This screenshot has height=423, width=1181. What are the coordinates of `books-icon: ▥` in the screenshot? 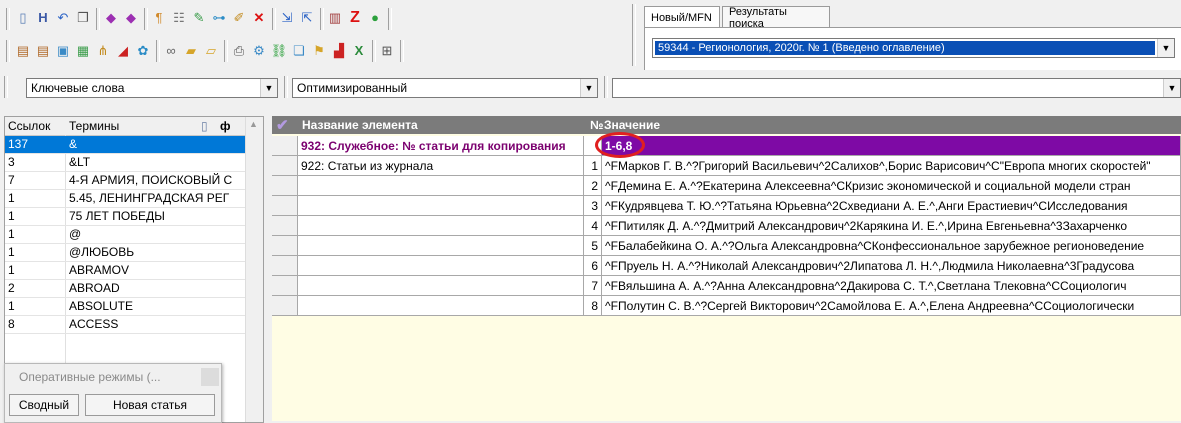 It's located at (335, 18).